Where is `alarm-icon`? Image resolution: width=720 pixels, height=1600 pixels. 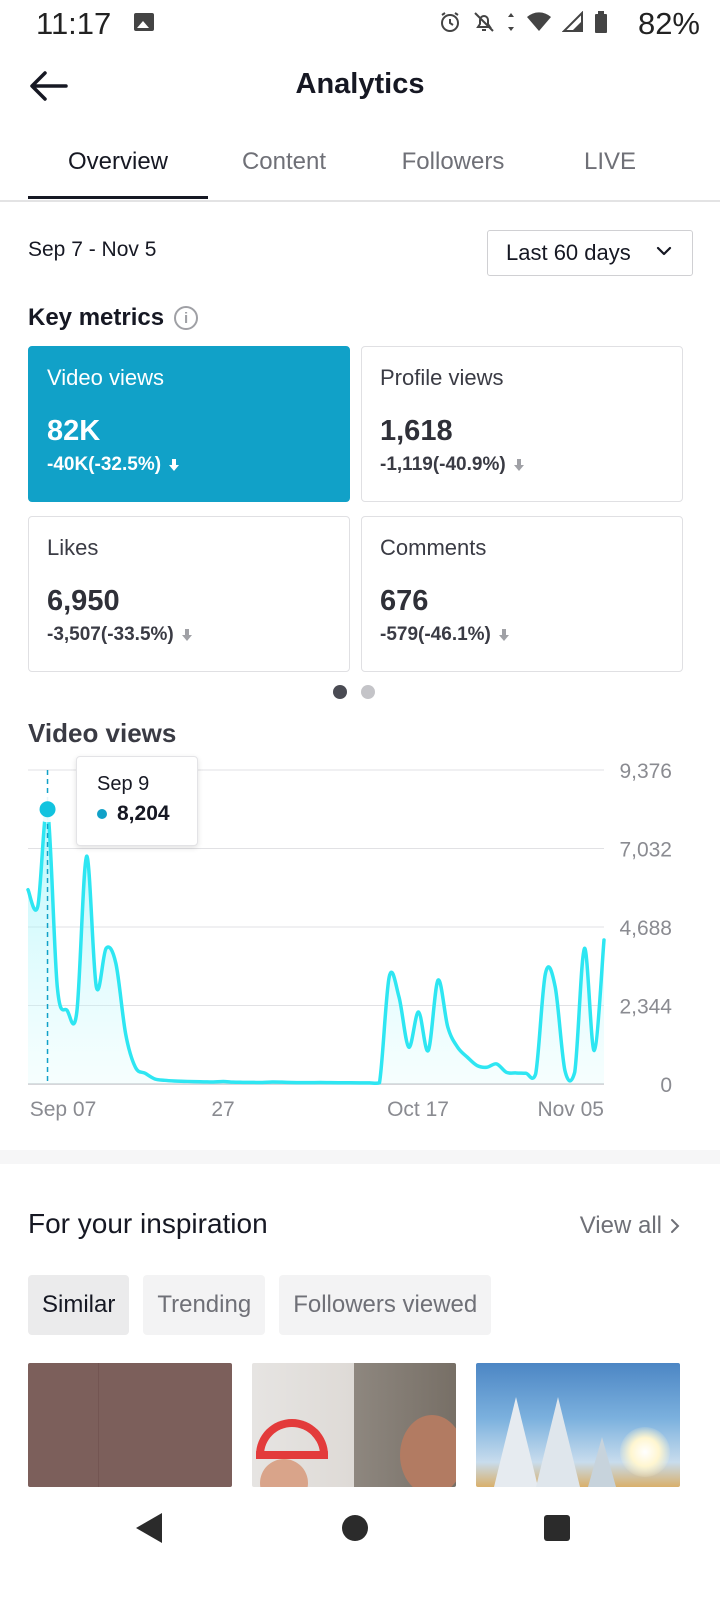
alarm-icon is located at coordinates (450, 22).